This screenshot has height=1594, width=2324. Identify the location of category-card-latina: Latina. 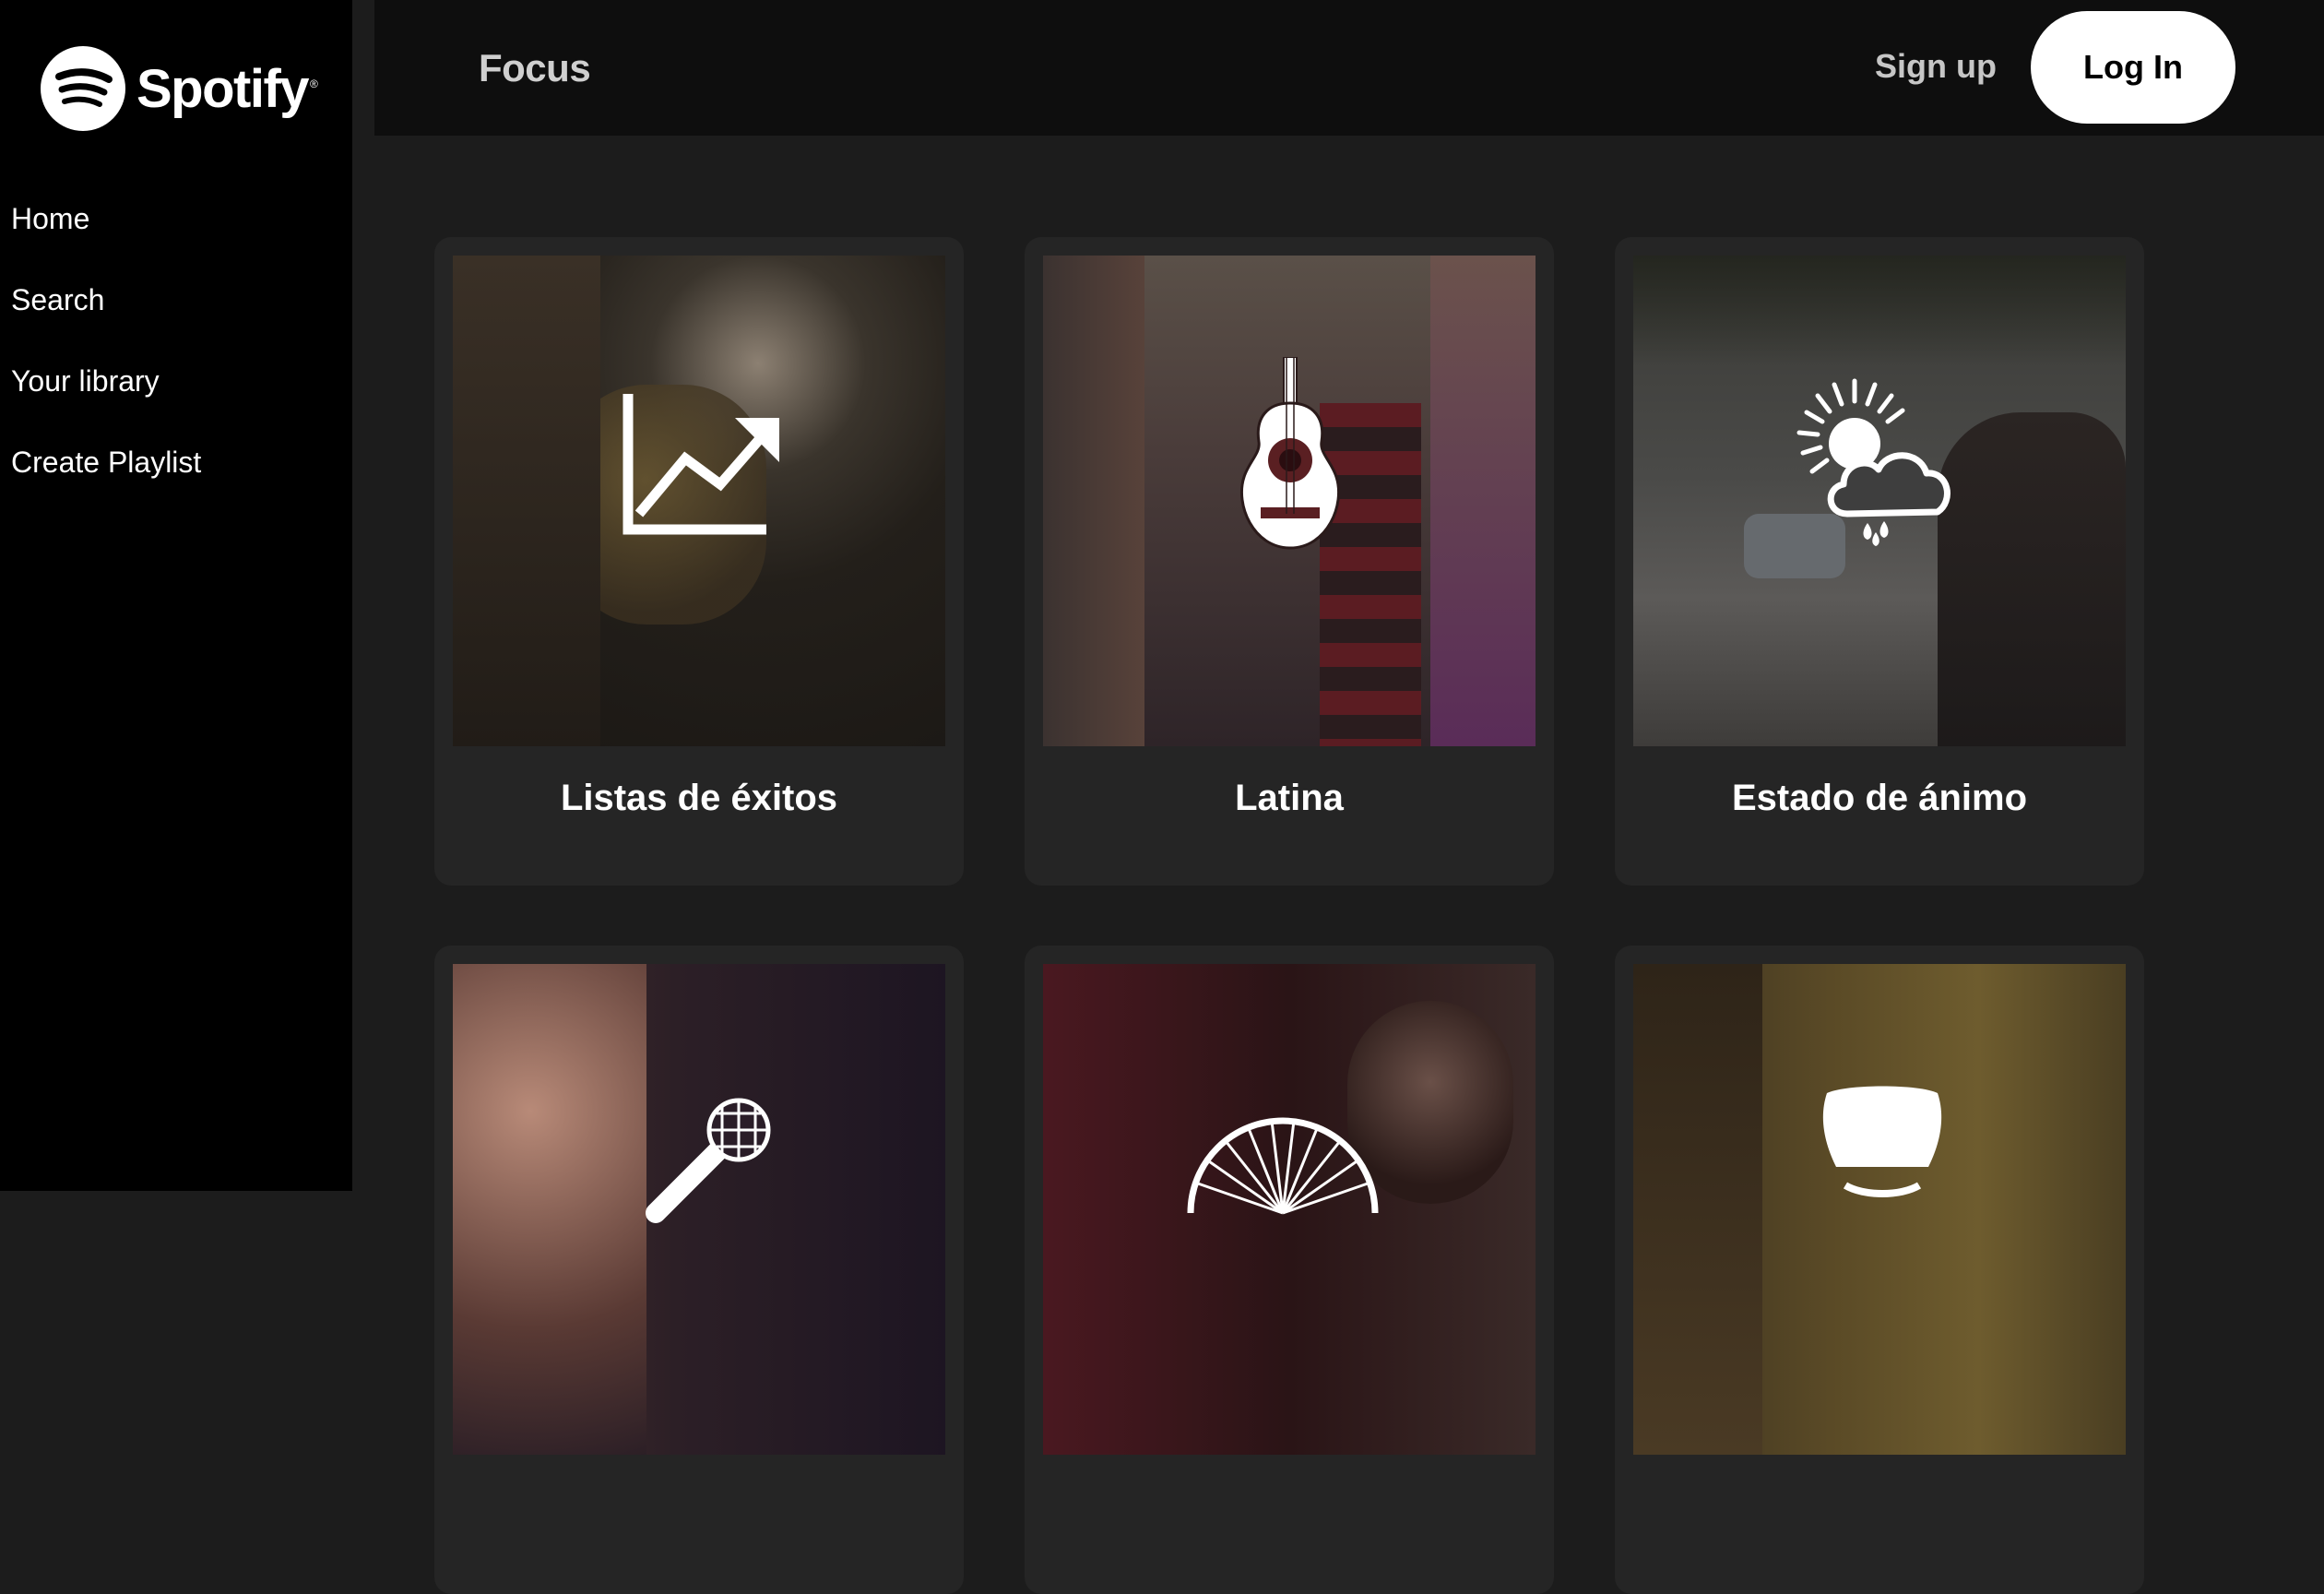
(1289, 562).